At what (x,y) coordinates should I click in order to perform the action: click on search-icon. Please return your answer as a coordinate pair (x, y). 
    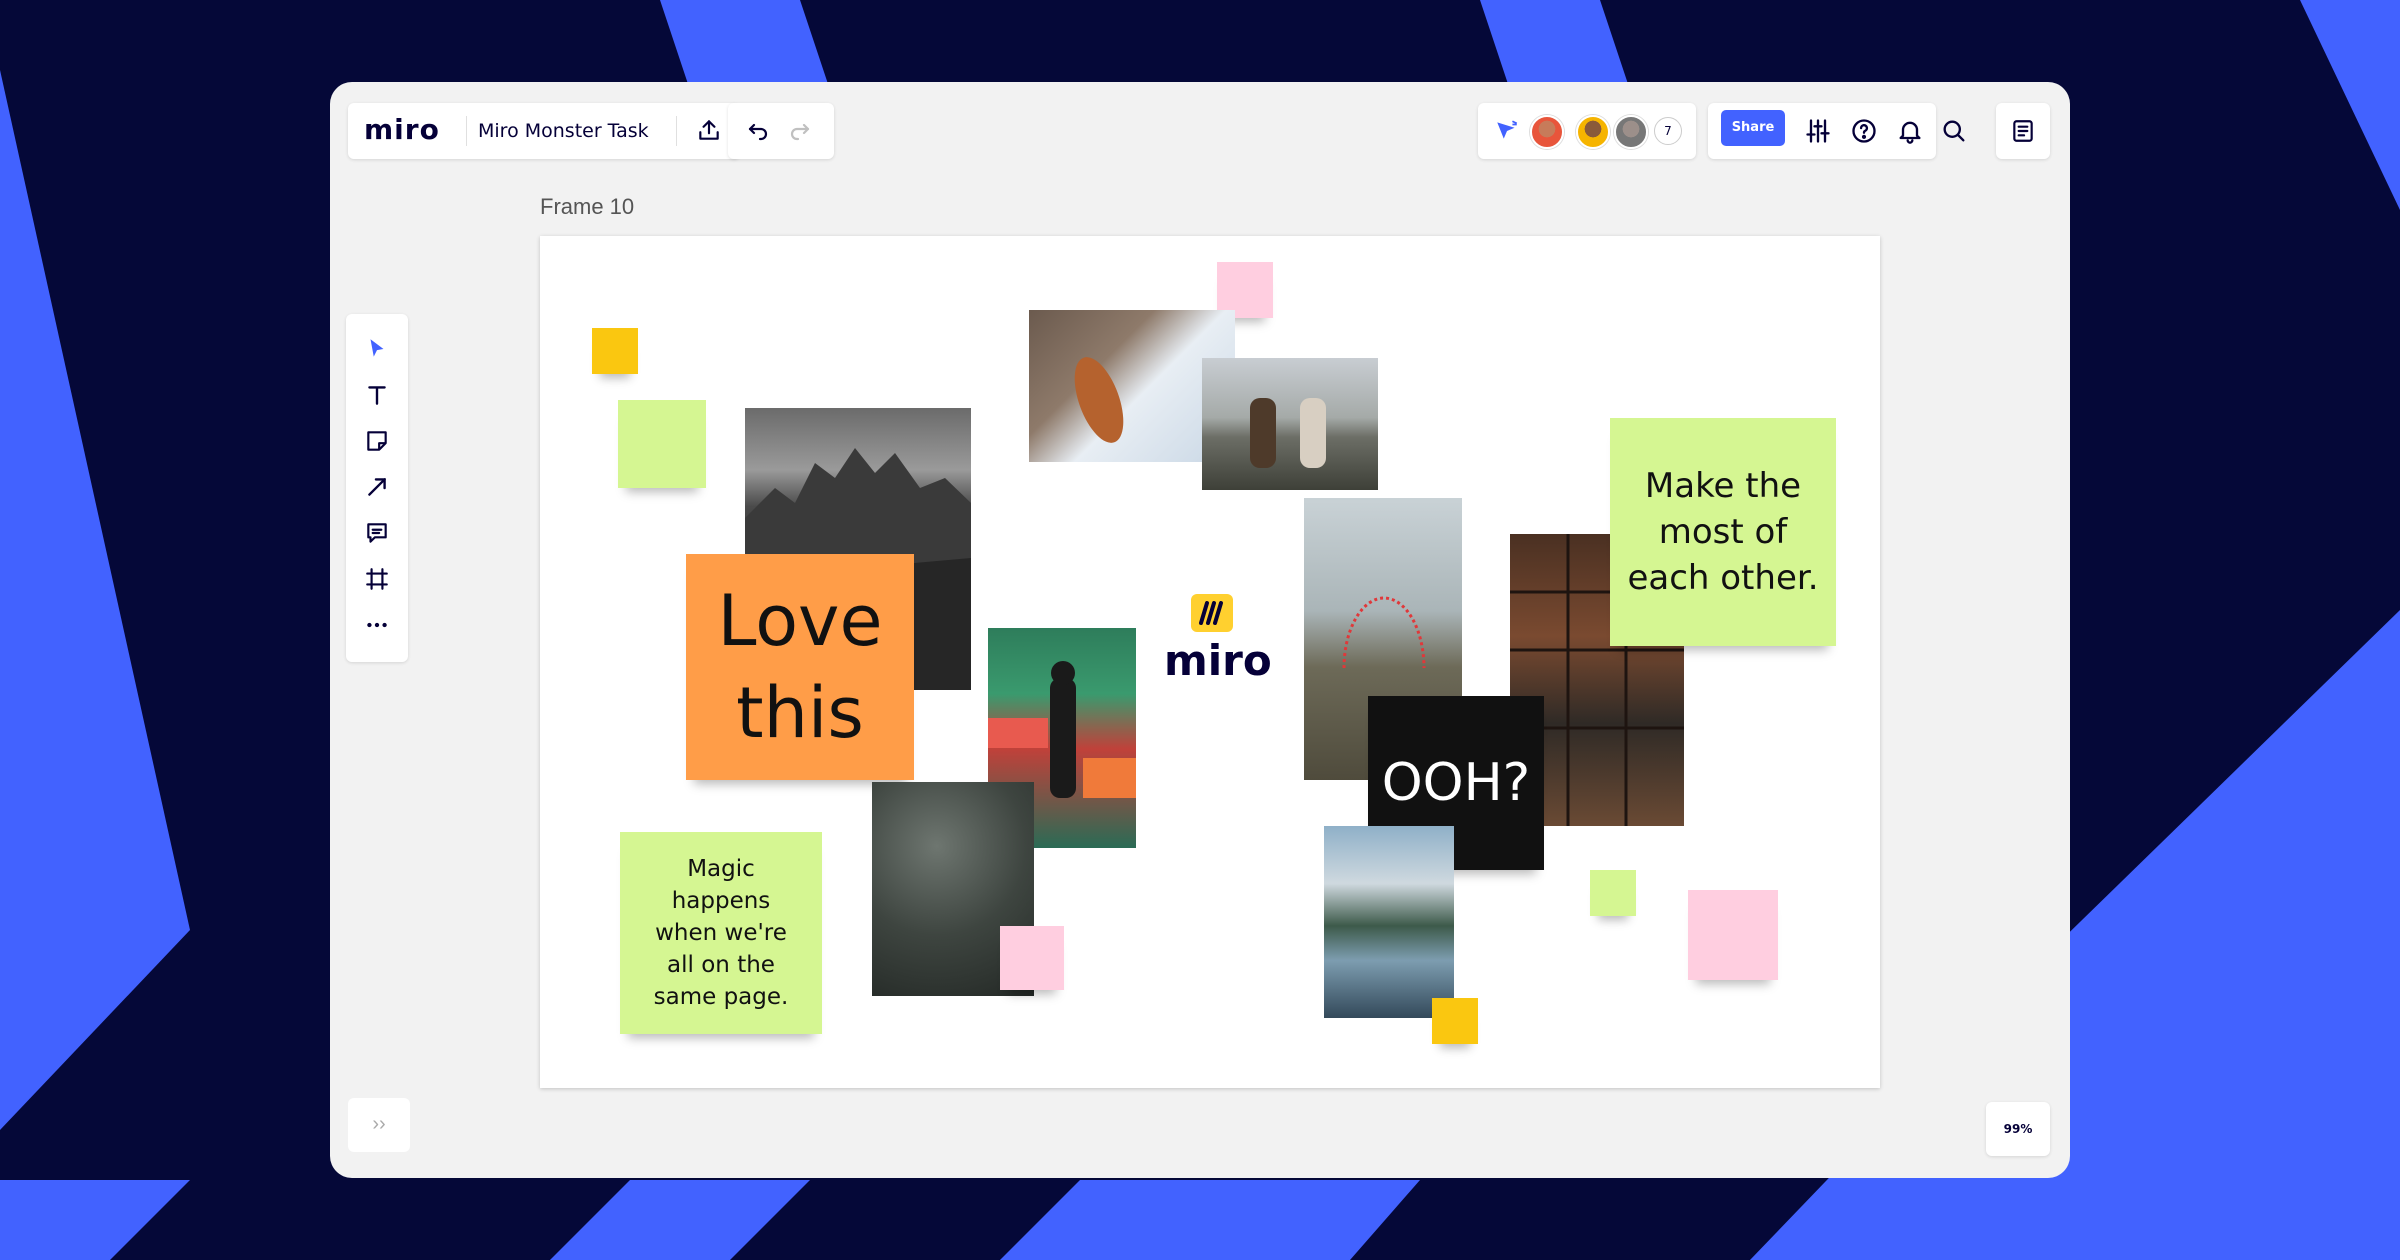
    Looking at the image, I should click on (1954, 131).